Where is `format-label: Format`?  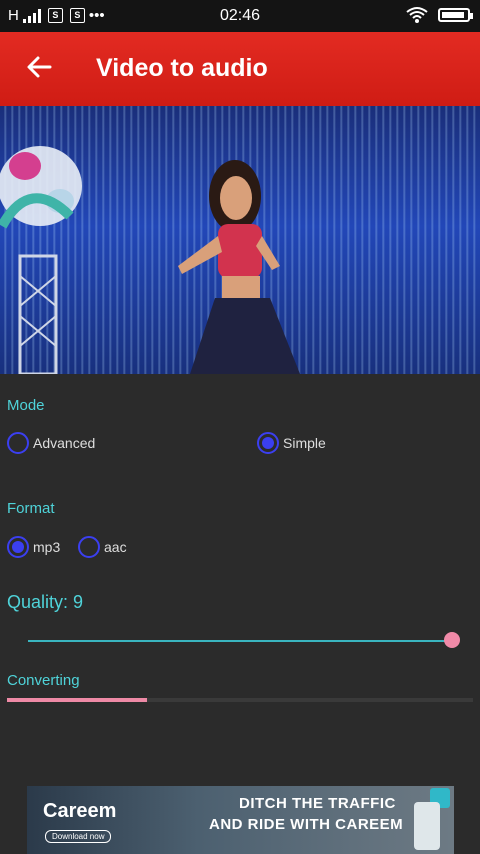
format-label: Format is located at coordinates (31, 508).